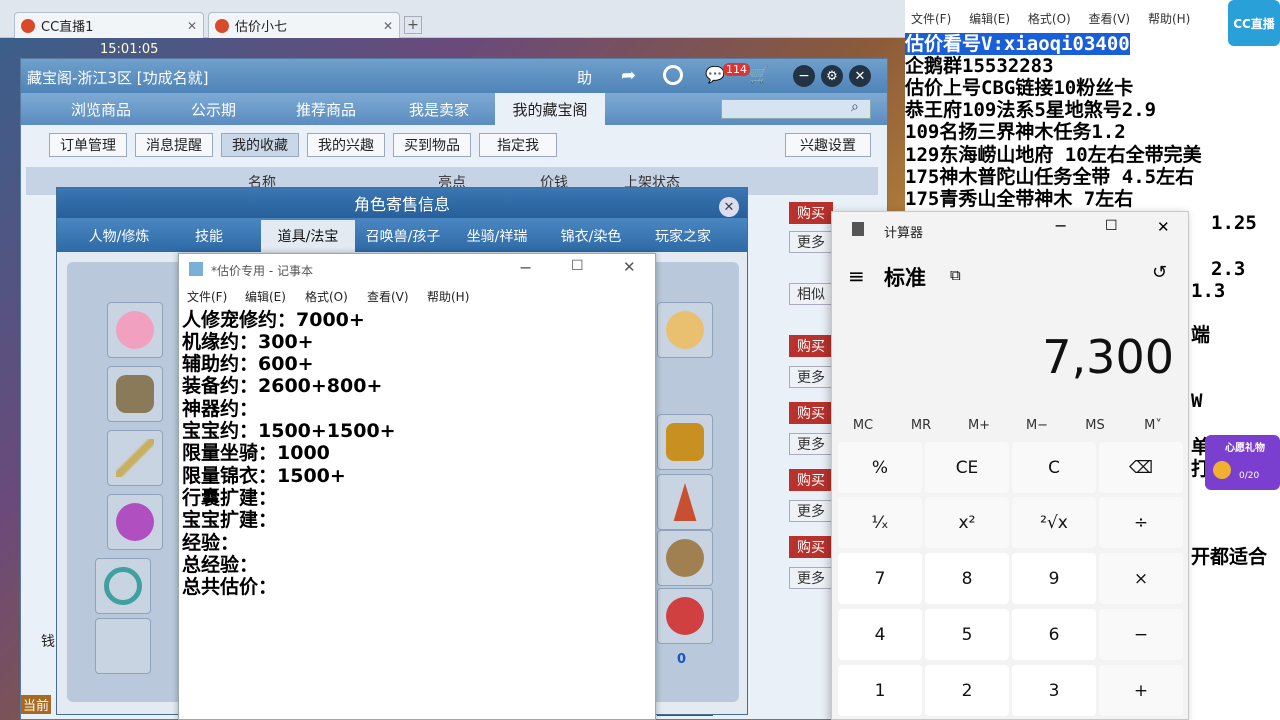 This screenshot has height=720, width=1280. Describe the element at coordinates (1242, 462) in the screenshot. I see `gift-widget: 心愿礼物 0/20` at that location.